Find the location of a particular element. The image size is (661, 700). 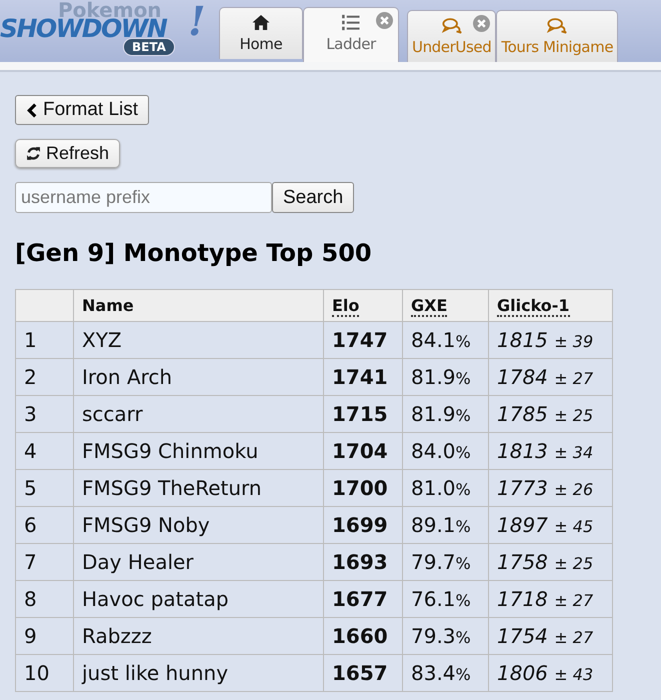

glicko-cell: 1815 ± 39 is located at coordinates (550, 340).